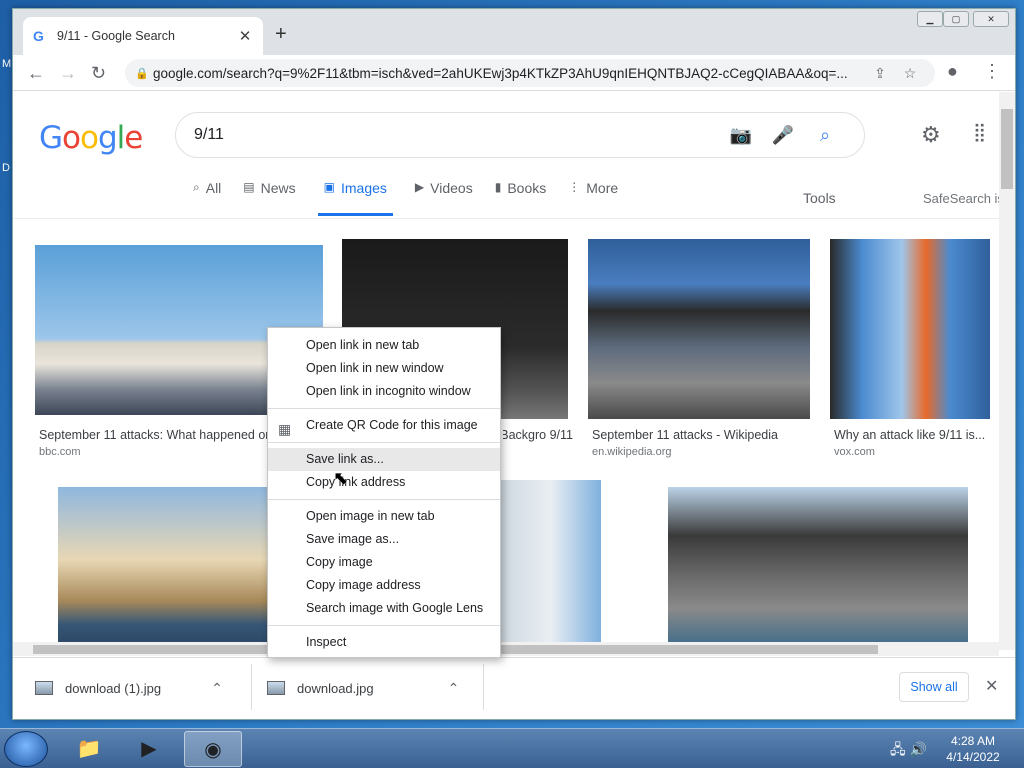  What do you see at coordinates (521, 198) in the screenshot?
I see `tab-books: ▮ Books` at bounding box center [521, 198].